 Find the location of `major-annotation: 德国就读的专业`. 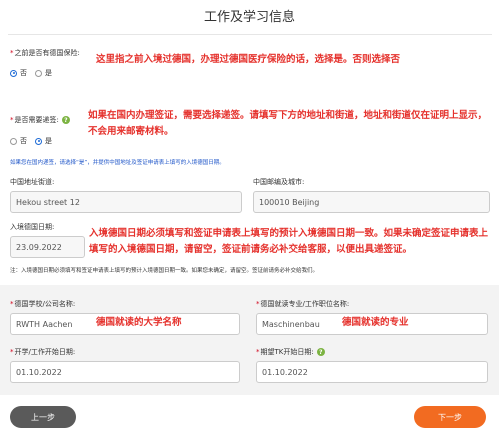

major-annotation: 德国就读的专业 is located at coordinates (375, 322).